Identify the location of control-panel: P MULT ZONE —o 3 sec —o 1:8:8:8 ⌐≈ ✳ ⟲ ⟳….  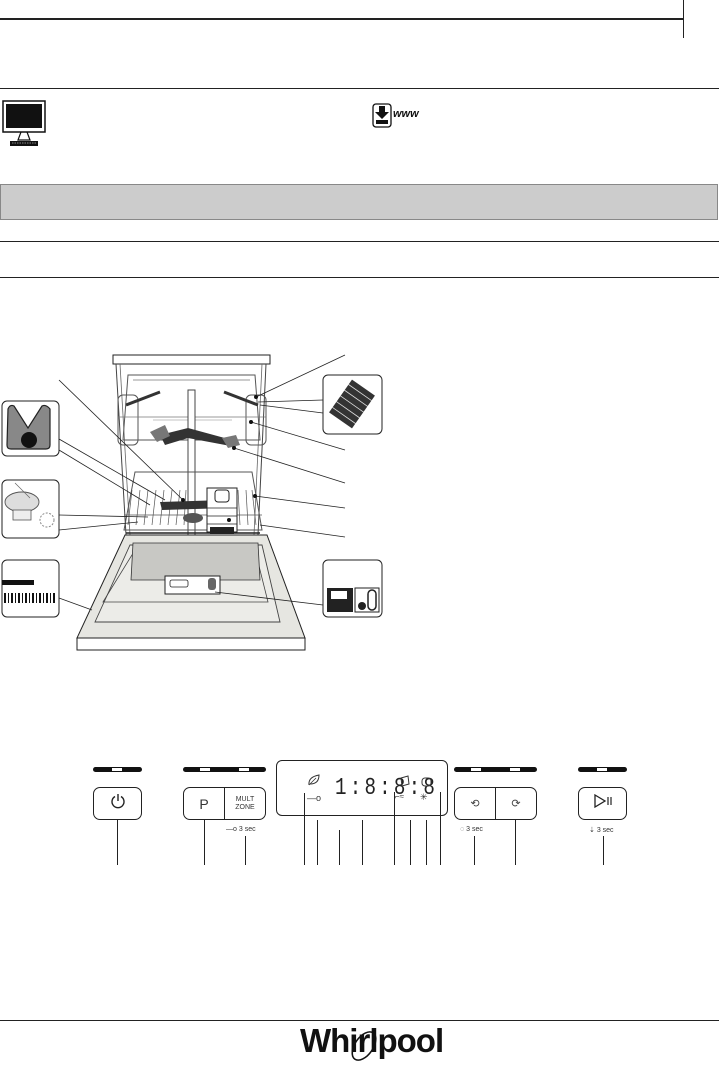
(359, 815).